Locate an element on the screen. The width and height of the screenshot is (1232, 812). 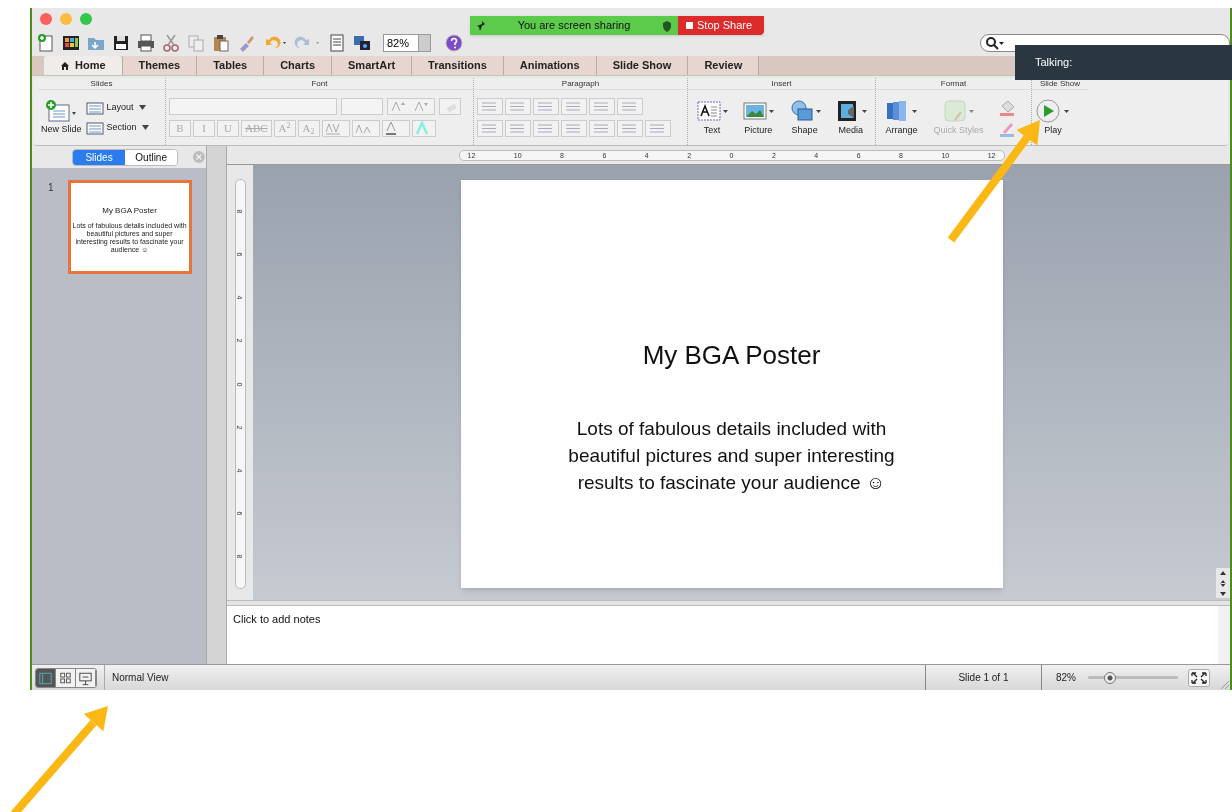
ribbon-tab: Tables is located at coordinates (231, 65).